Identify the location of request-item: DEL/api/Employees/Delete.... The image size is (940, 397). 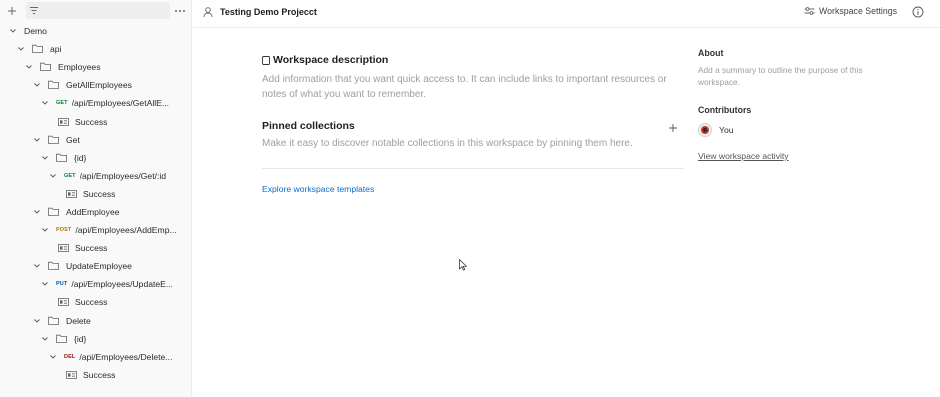
(95, 357).